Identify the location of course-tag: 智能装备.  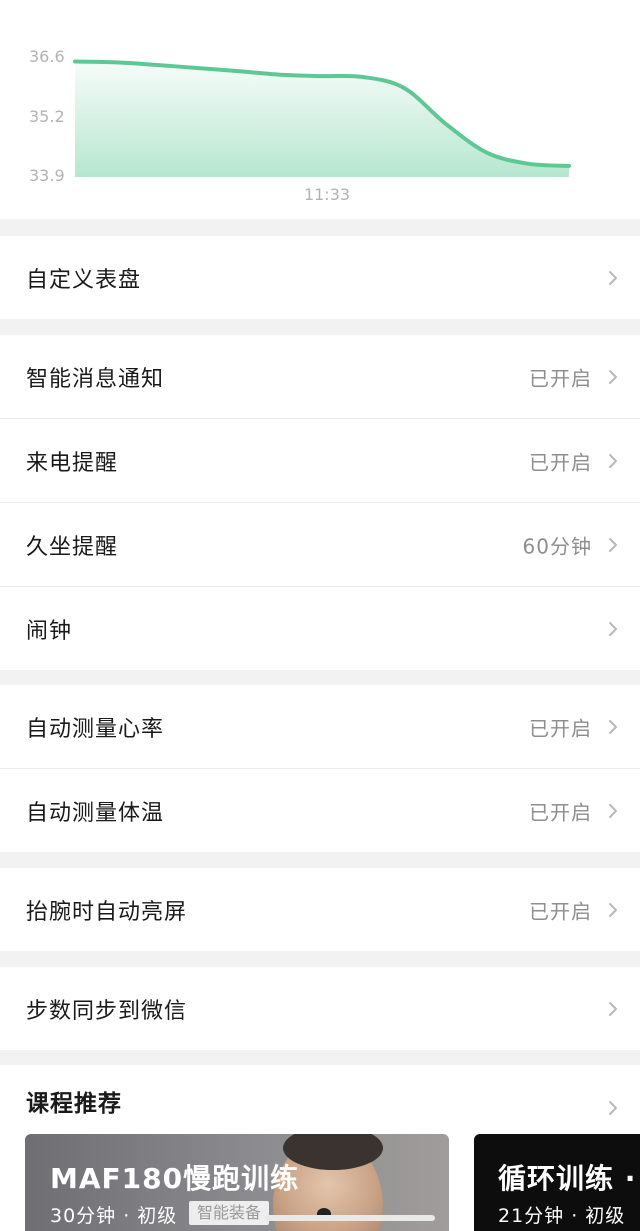
(229, 1213).